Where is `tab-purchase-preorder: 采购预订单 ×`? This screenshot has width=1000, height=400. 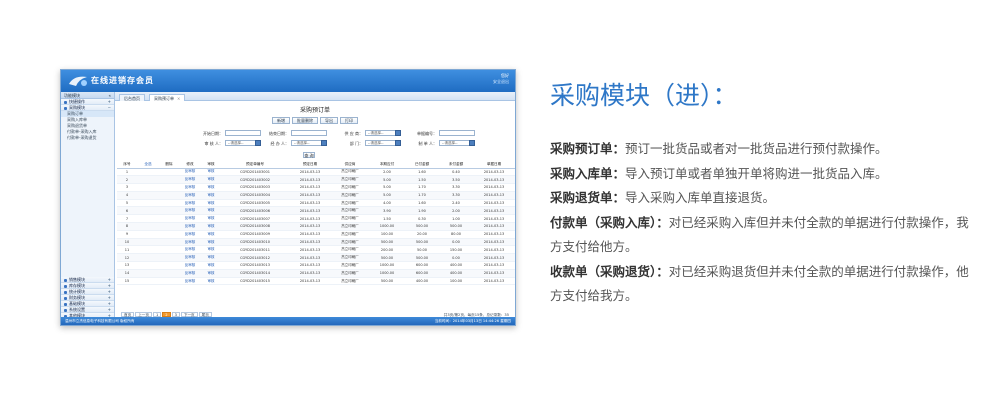 tab-purchase-preorder: 采购预订单 × is located at coordinates (167, 97).